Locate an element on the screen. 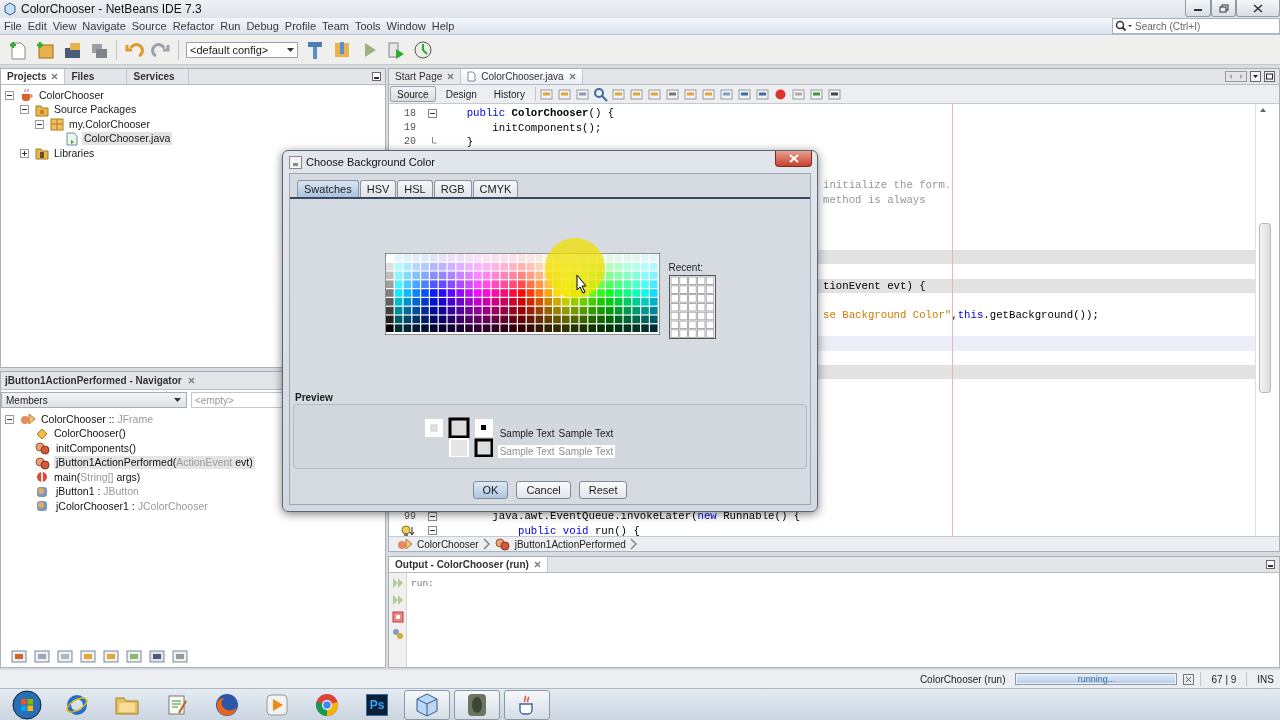  code-line: initComponents(); is located at coordinates (546, 127).